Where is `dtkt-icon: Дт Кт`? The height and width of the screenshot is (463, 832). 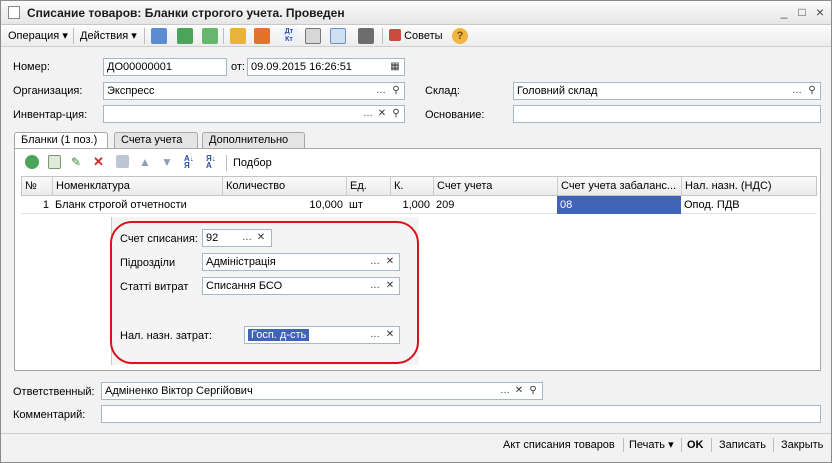
dtkt-icon: Дт Кт is located at coordinates (289, 36).